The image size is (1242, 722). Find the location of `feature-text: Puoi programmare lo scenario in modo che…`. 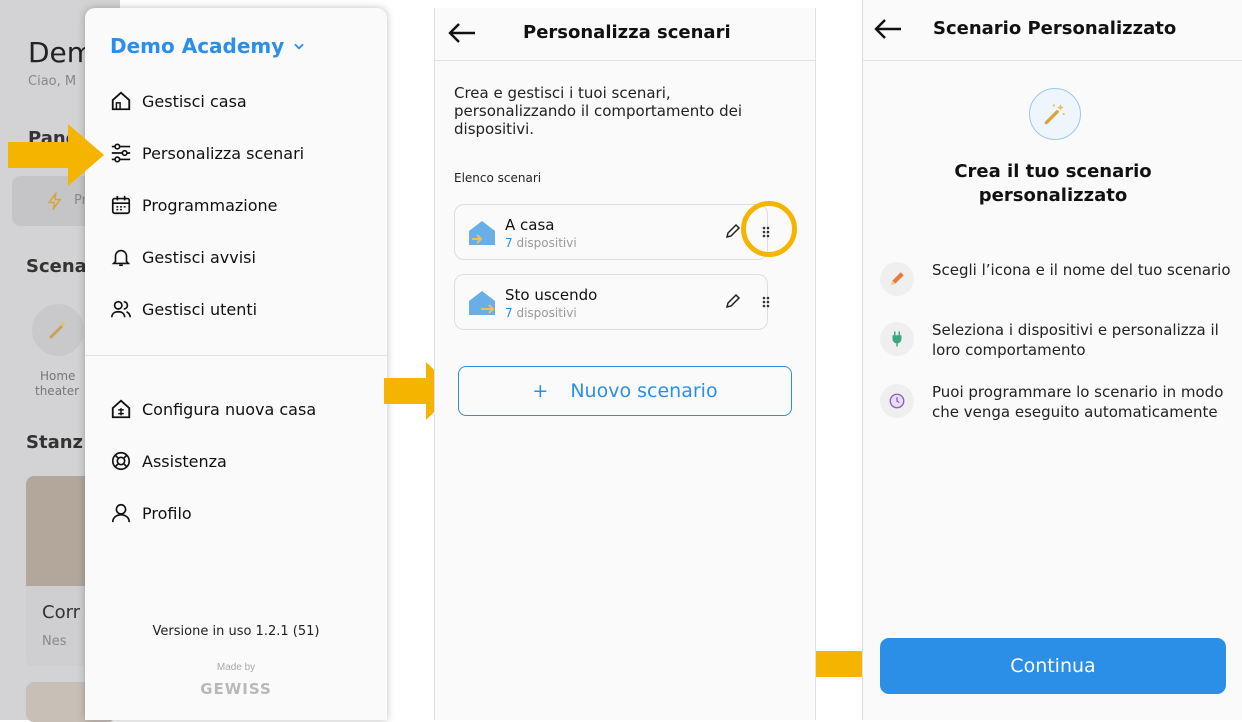

feature-text: Puoi programmare lo scenario in modo che… is located at coordinates (1078, 402).